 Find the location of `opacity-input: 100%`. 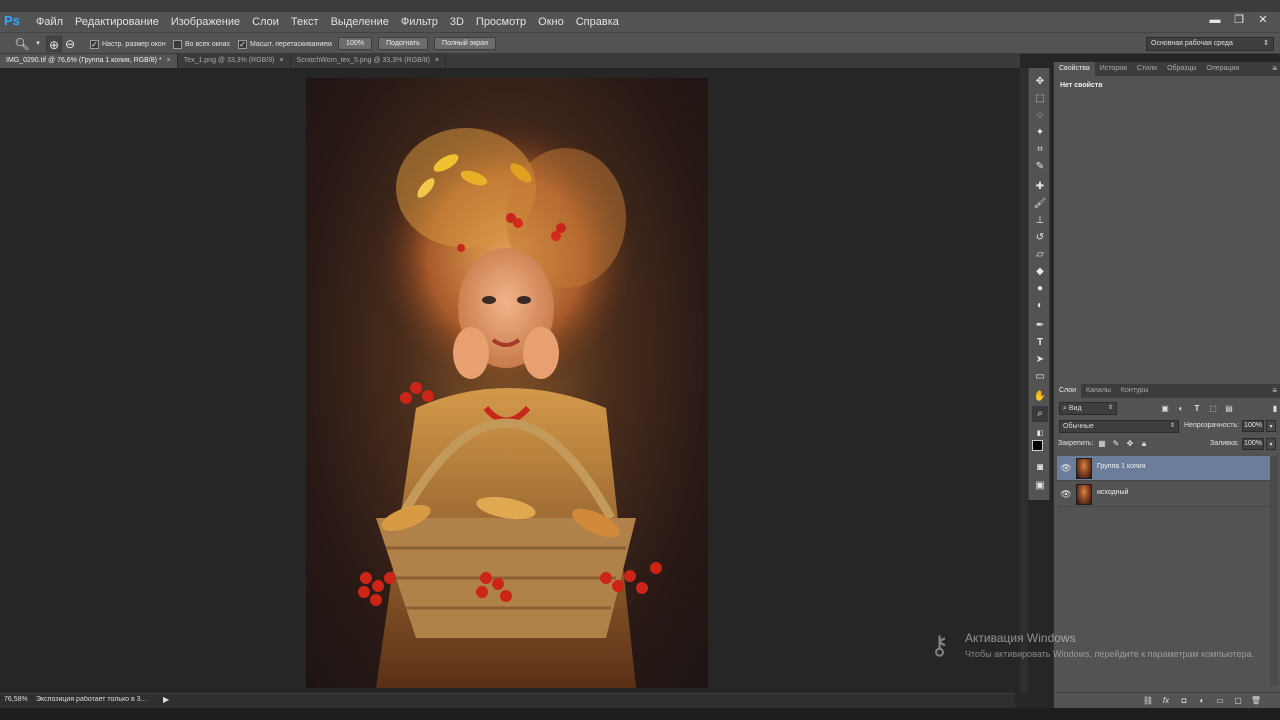

opacity-input: 100% is located at coordinates (1253, 426).